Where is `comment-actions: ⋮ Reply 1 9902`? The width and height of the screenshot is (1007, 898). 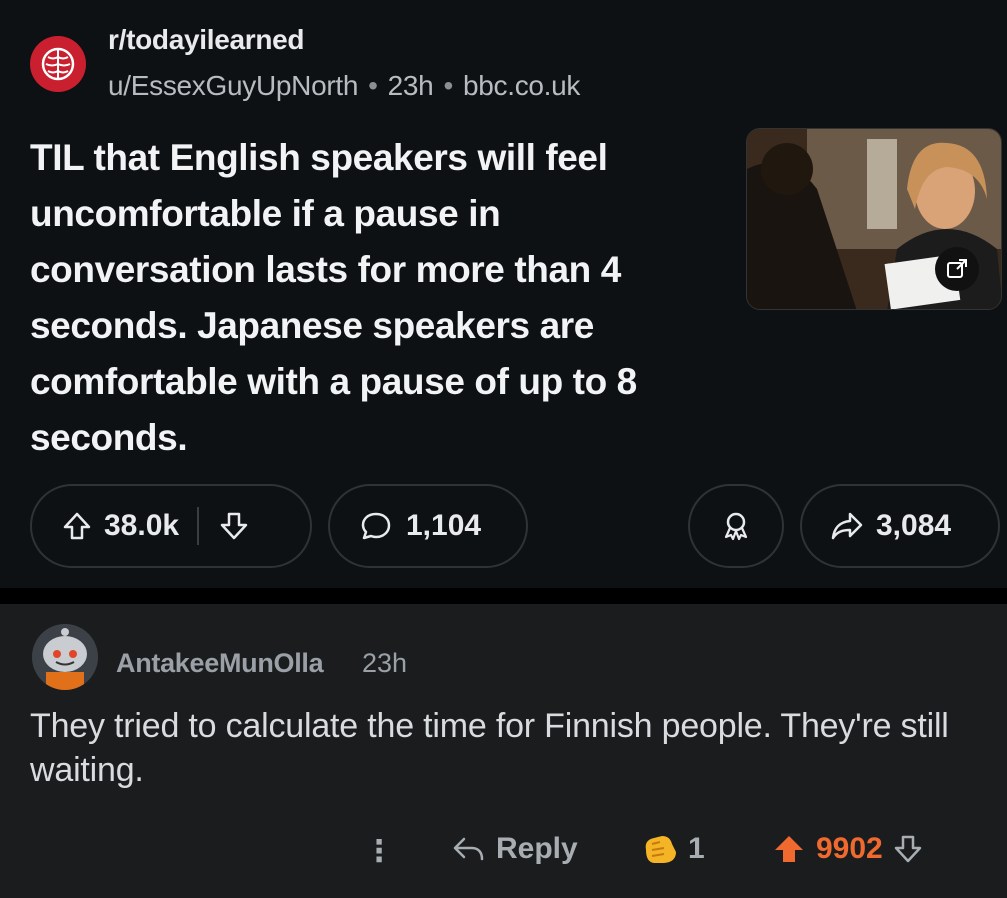 comment-actions: ⋮ Reply 1 9902 is located at coordinates (503, 855).